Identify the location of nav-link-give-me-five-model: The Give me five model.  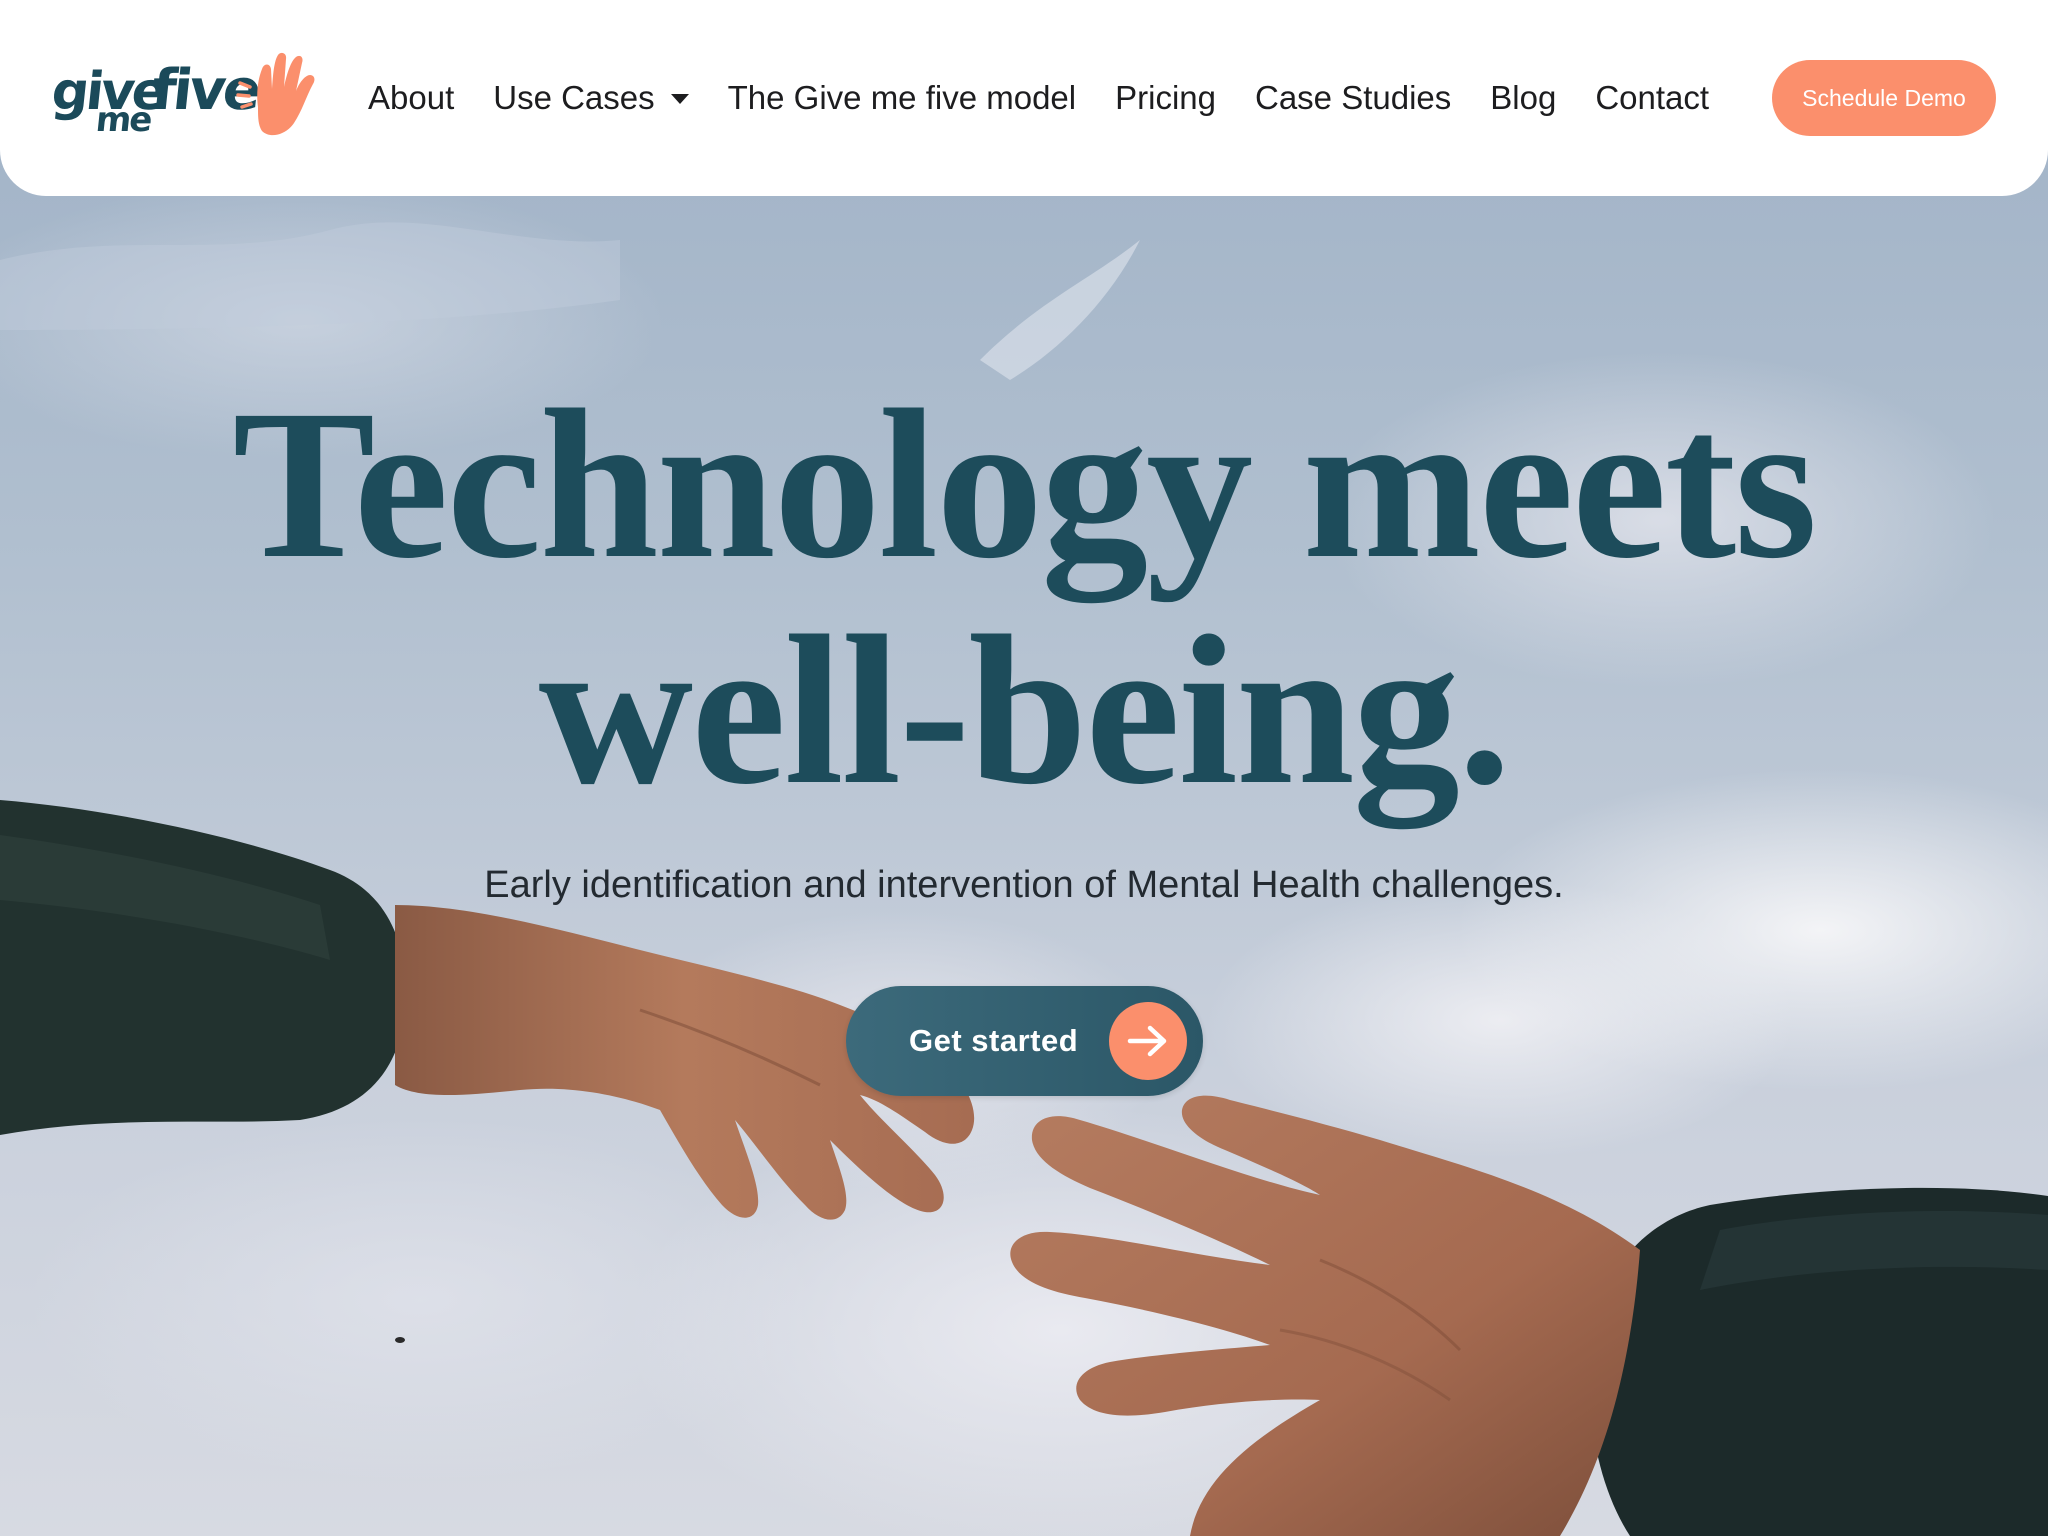
(902, 98).